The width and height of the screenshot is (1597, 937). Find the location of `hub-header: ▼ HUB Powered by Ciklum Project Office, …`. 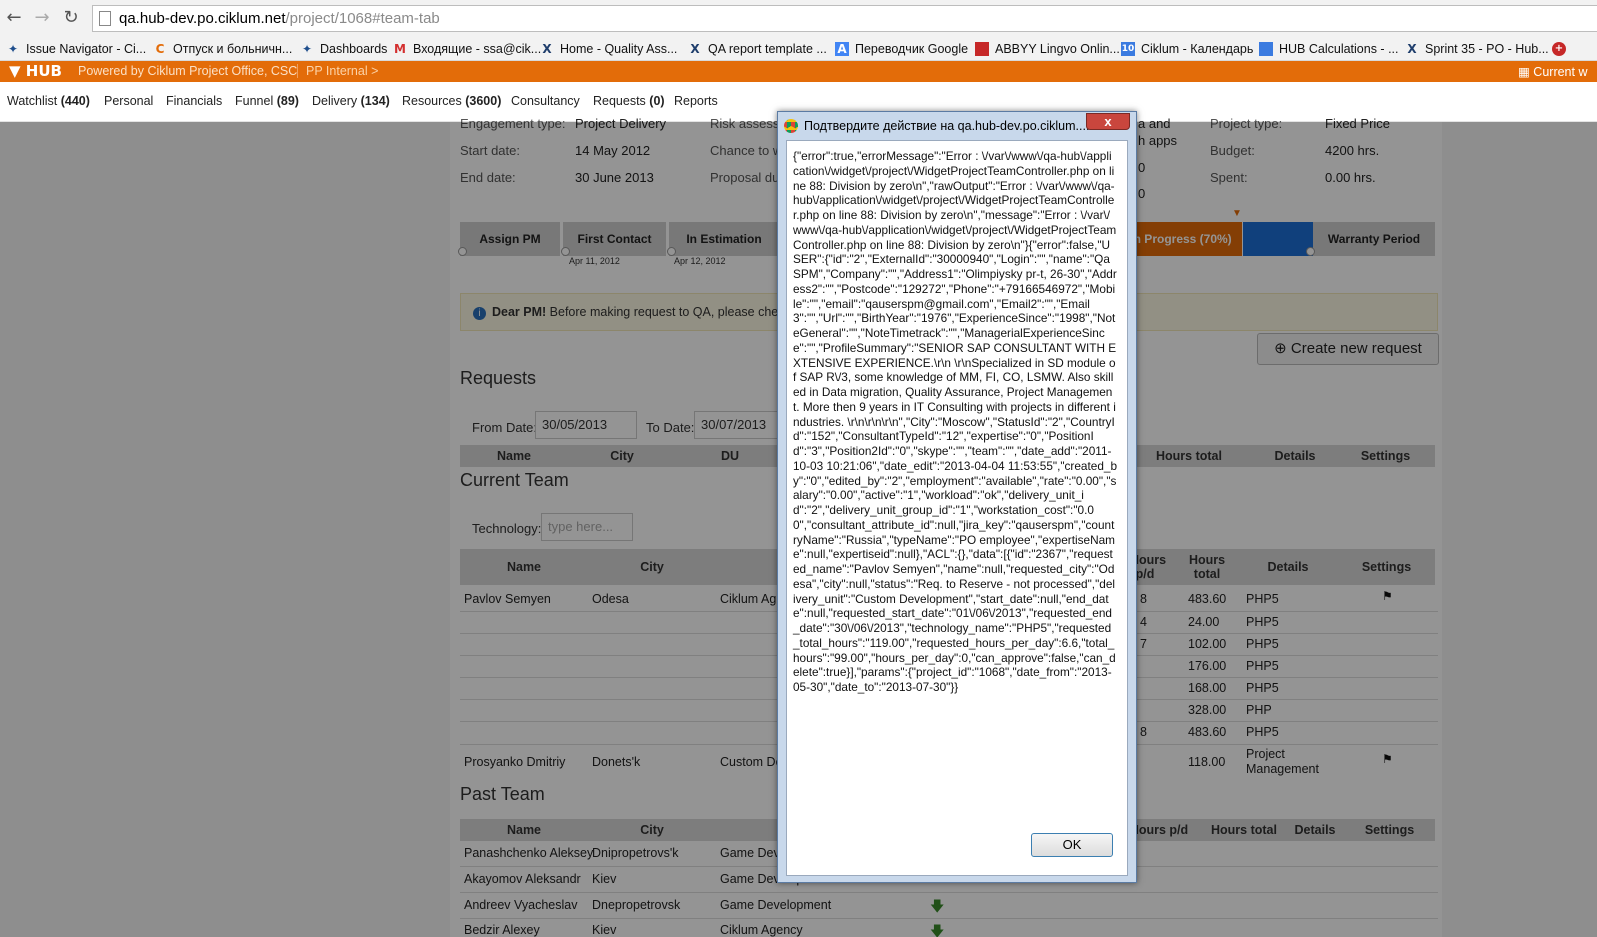

hub-header: ▼ HUB Powered by Ciklum Project Office, … is located at coordinates (798, 71).